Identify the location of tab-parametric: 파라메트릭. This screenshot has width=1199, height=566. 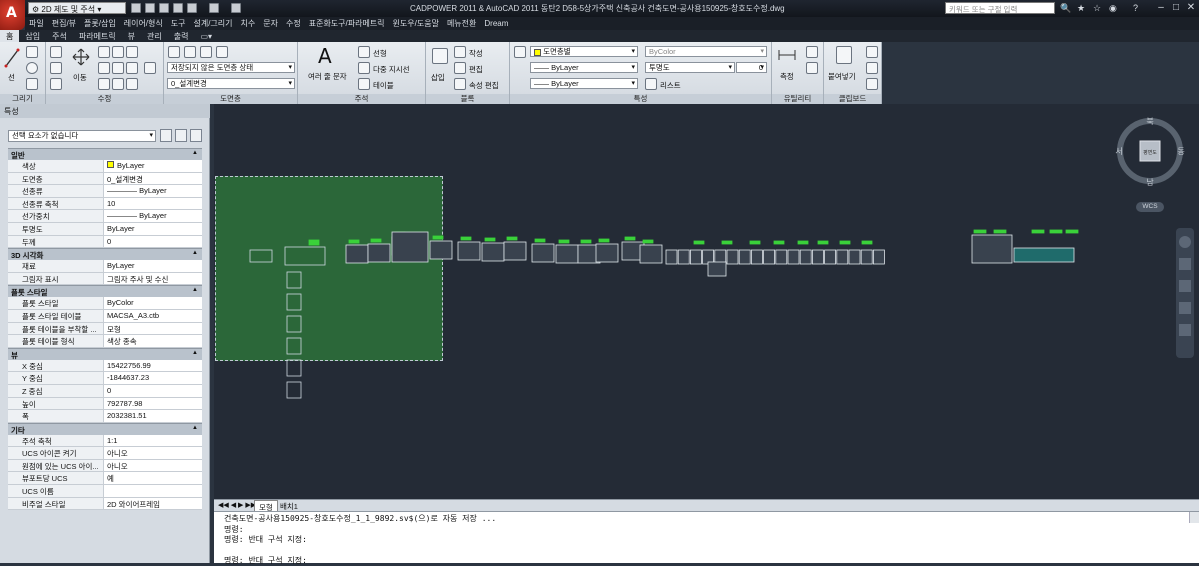
(97, 36).